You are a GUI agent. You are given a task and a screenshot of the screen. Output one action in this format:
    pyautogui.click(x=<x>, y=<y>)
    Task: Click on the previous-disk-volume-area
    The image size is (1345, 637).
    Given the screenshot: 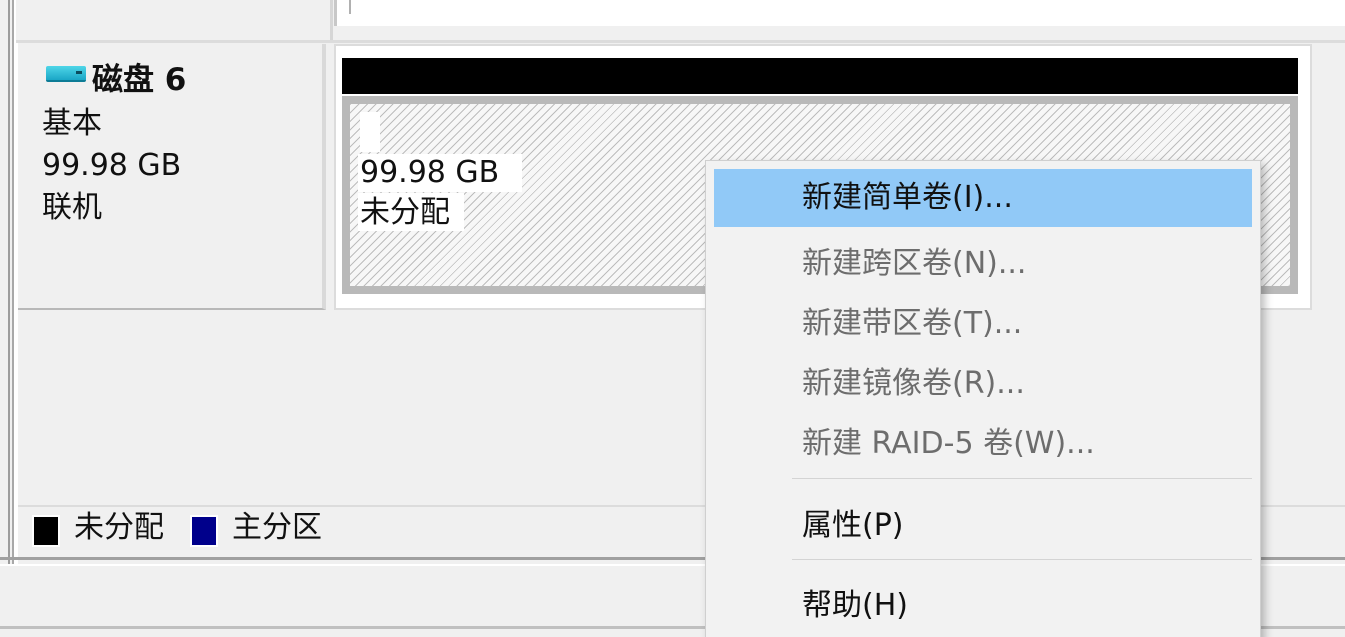 What is the action you would take?
    pyautogui.click(x=839, y=13)
    